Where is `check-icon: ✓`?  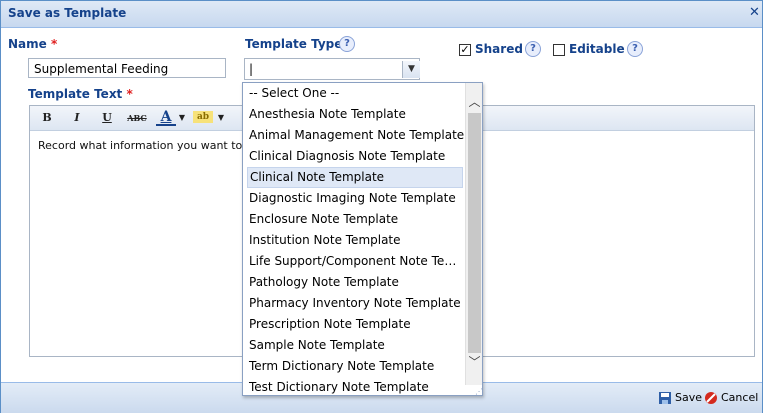 check-icon: ✓ is located at coordinates (465, 49).